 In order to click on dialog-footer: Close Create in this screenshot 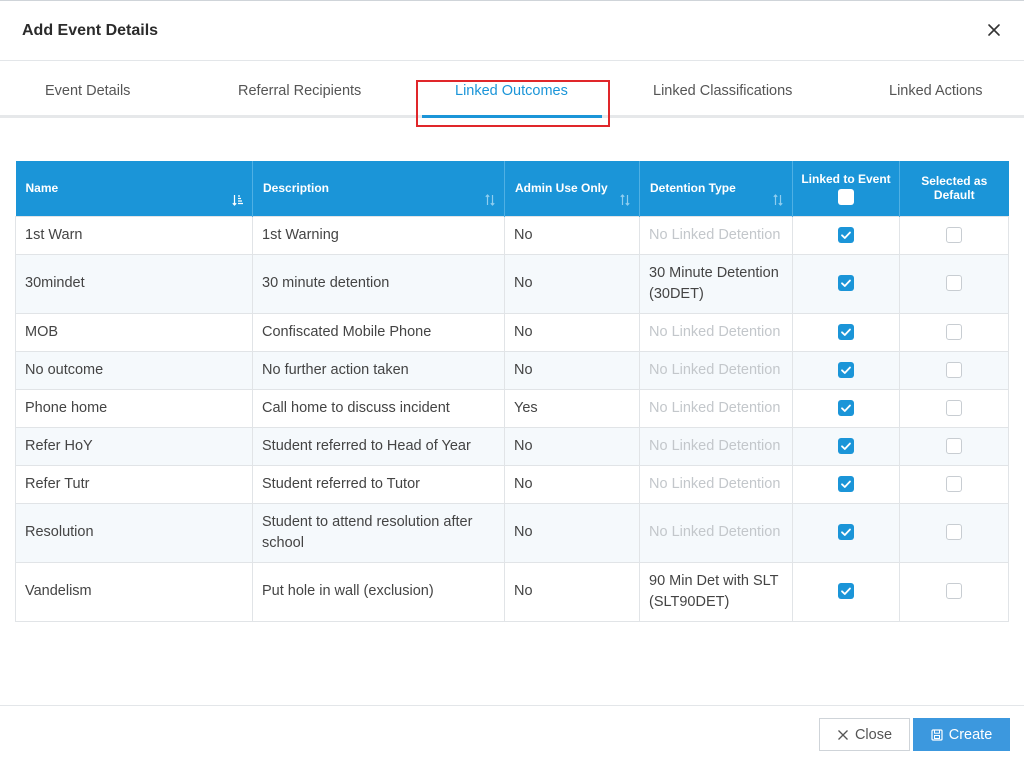, I will do `click(512, 731)`.